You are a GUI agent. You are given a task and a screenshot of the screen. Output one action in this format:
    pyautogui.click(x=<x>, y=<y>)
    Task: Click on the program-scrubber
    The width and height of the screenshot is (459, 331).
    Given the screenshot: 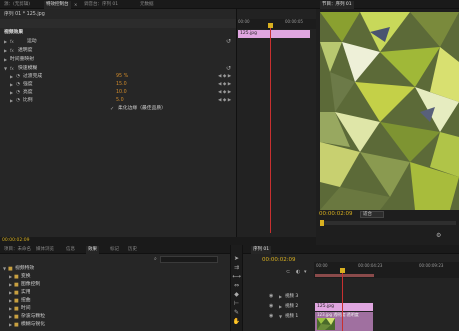 What is the action you would take?
    pyautogui.click(x=388, y=223)
    